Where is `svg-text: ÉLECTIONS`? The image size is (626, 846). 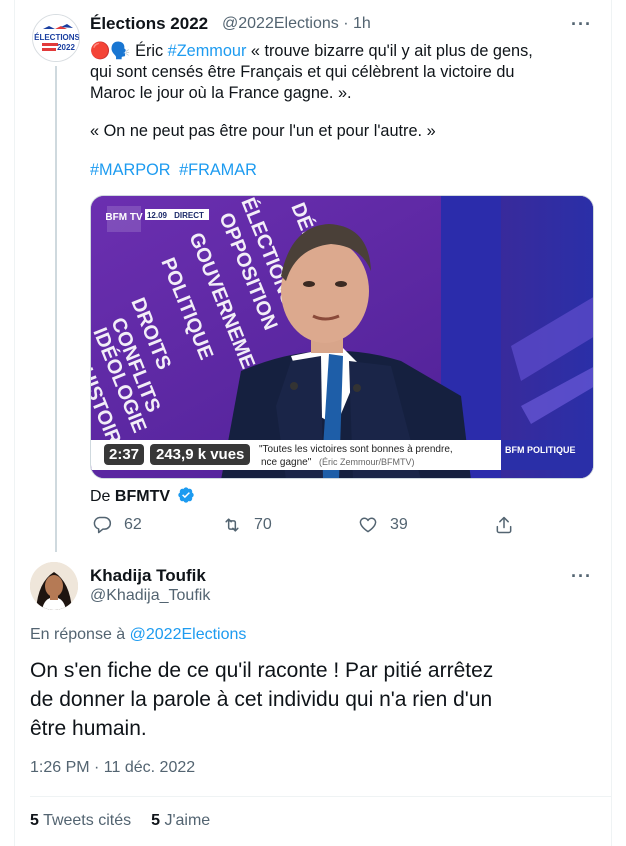 svg-text: ÉLECTIONS is located at coordinates (57, 37).